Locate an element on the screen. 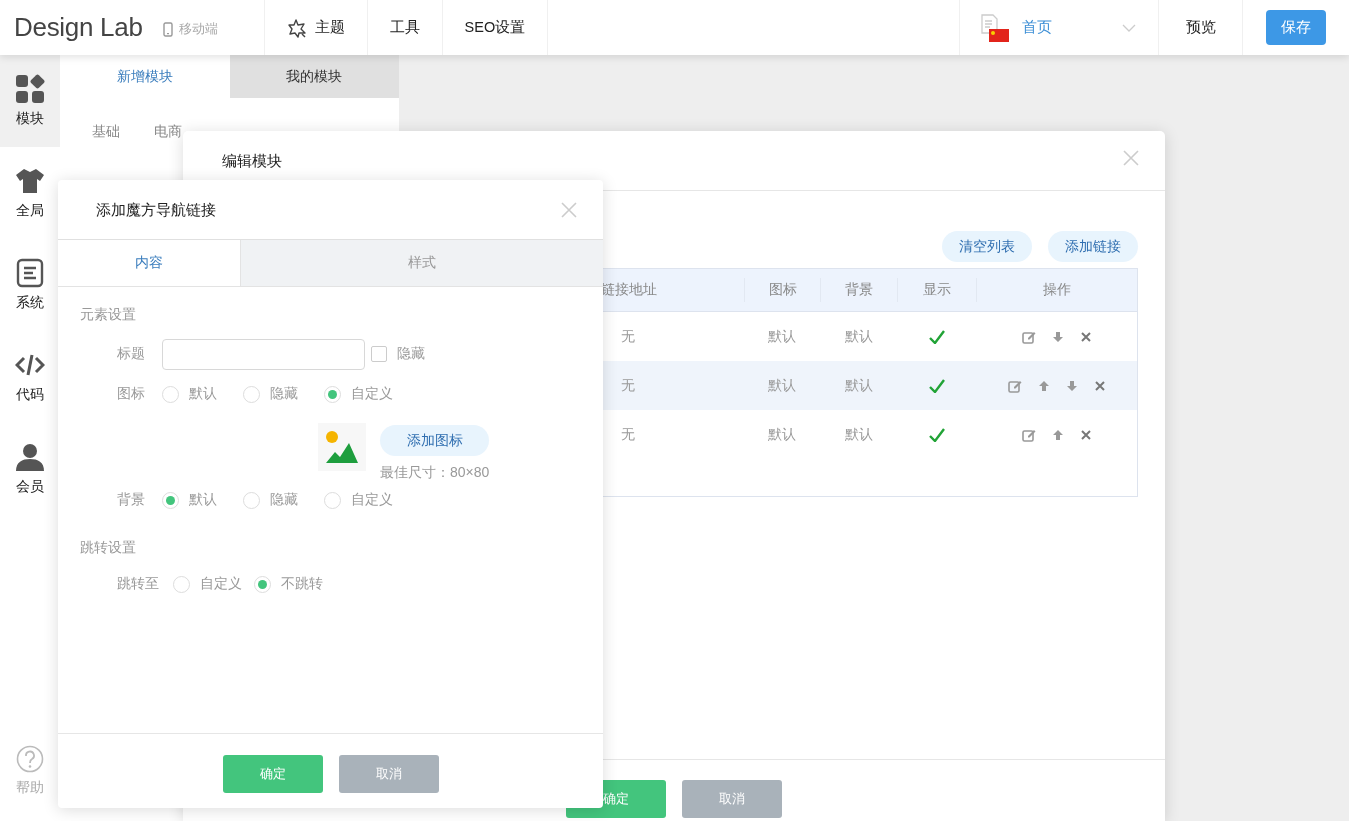 Image resolution: width=1349 pixels, height=821 pixels. page-name: 首页 is located at coordinates (1037, 27).